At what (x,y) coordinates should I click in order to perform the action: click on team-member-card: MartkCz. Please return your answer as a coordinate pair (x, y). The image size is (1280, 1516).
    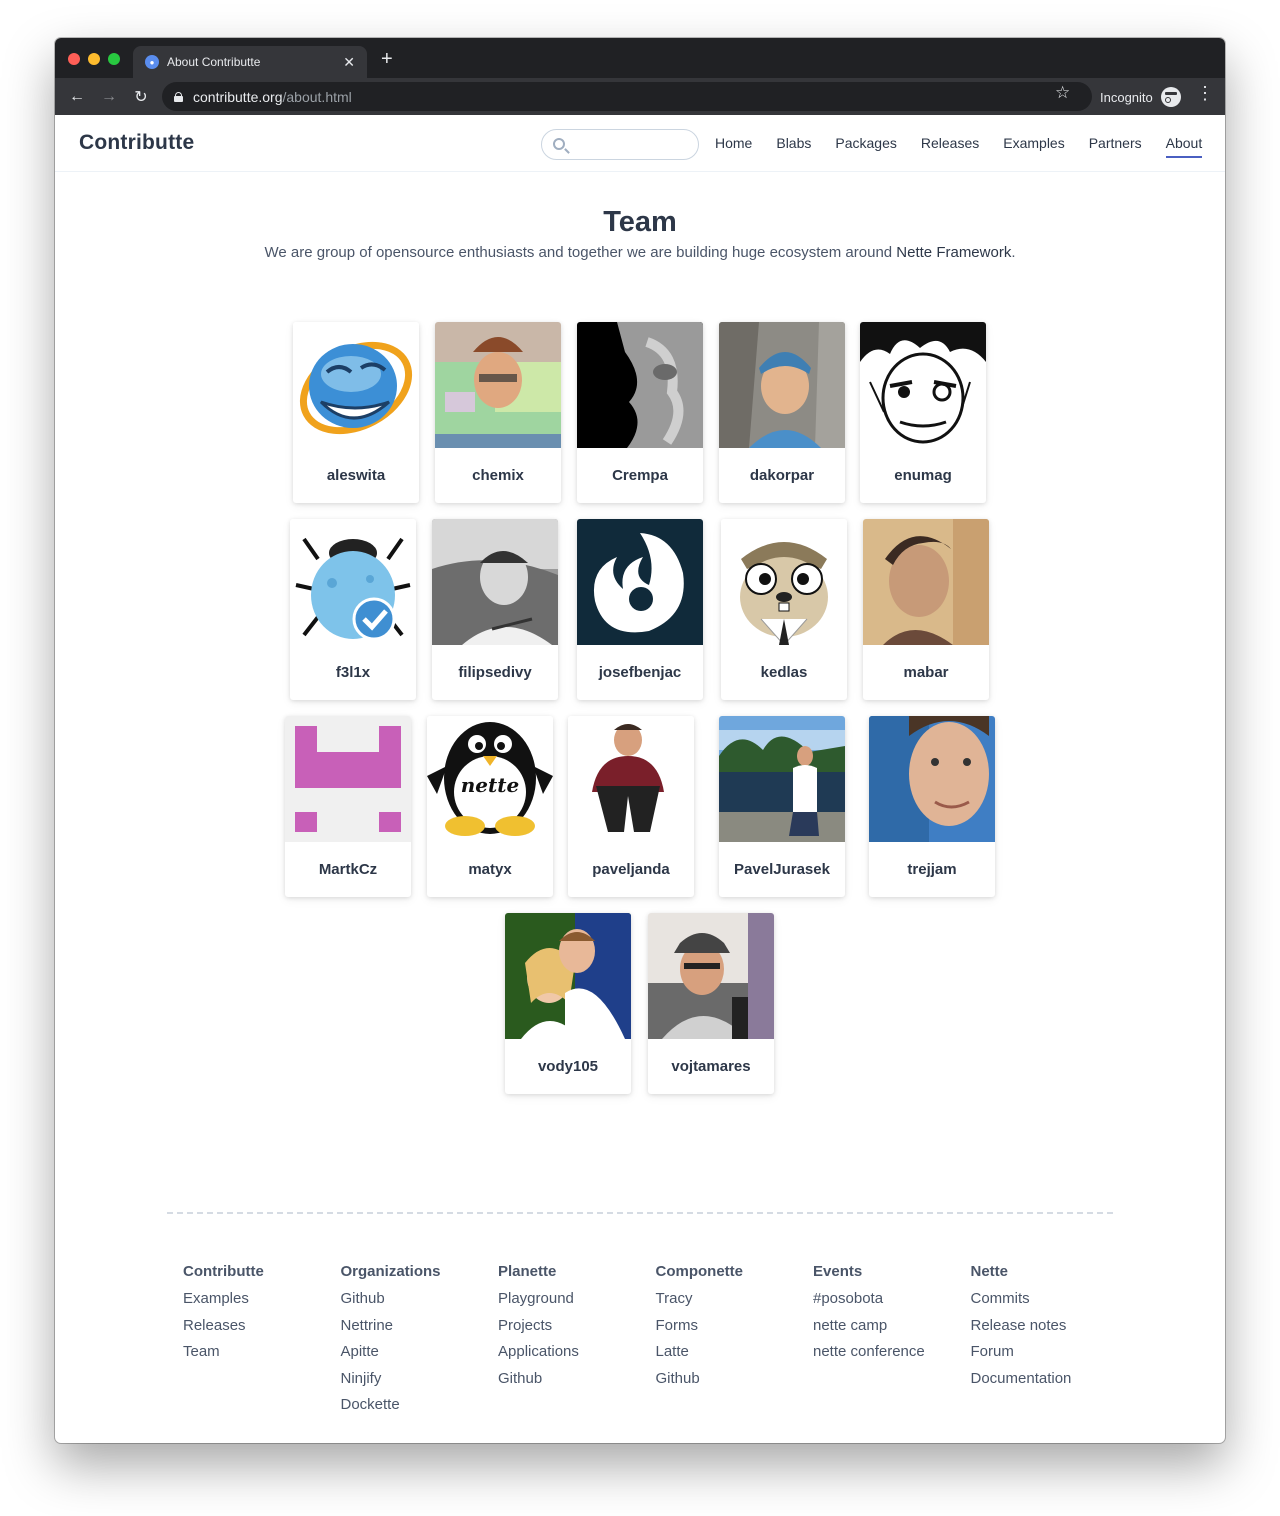
    Looking at the image, I should click on (348, 806).